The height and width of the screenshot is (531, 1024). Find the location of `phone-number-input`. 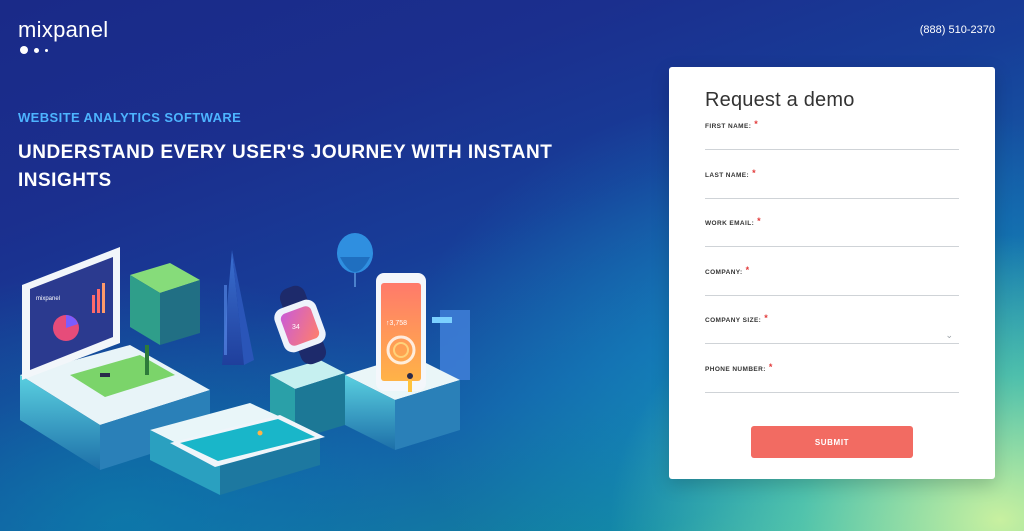

phone-number-input is located at coordinates (832, 392).